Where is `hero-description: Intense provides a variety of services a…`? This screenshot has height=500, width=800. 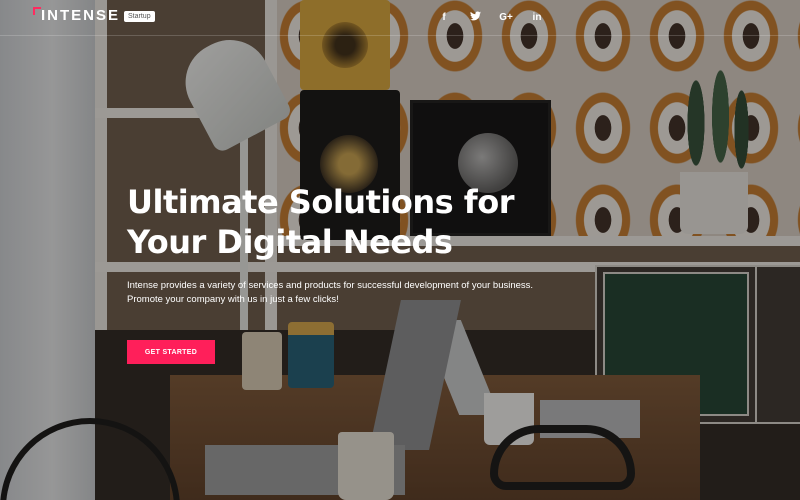 hero-description: Intense provides a variety of services a… is located at coordinates (362, 293).